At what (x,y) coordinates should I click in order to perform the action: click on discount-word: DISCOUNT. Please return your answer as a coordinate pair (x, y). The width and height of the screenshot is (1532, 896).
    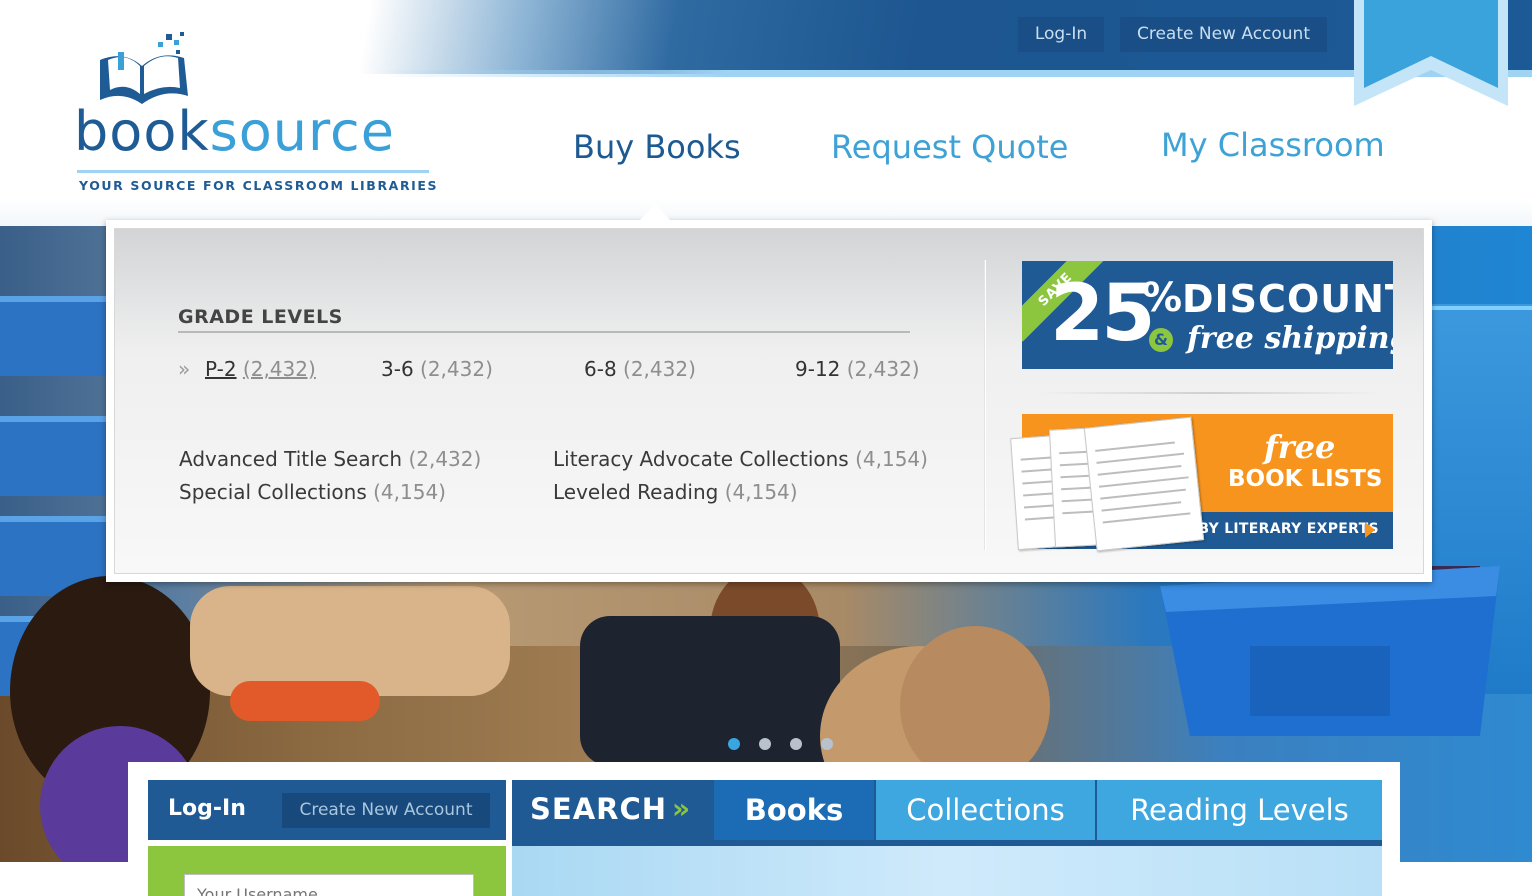
    Looking at the image, I should click on (1287, 299).